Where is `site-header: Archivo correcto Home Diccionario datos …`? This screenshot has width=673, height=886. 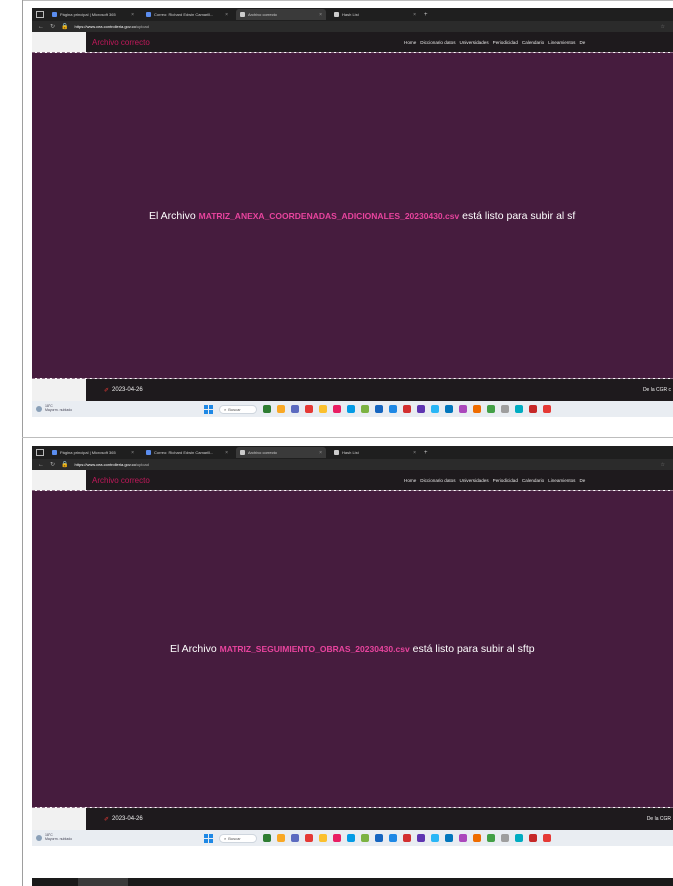 site-header: Archivo correcto Home Diccionario datos … is located at coordinates (352, 42).